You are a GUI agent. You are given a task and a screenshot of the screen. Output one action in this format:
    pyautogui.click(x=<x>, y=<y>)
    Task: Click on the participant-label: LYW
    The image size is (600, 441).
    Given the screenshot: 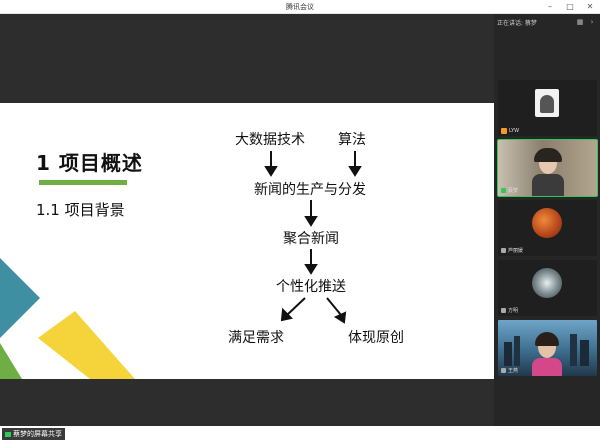 What is the action you would take?
    pyautogui.click(x=510, y=131)
    